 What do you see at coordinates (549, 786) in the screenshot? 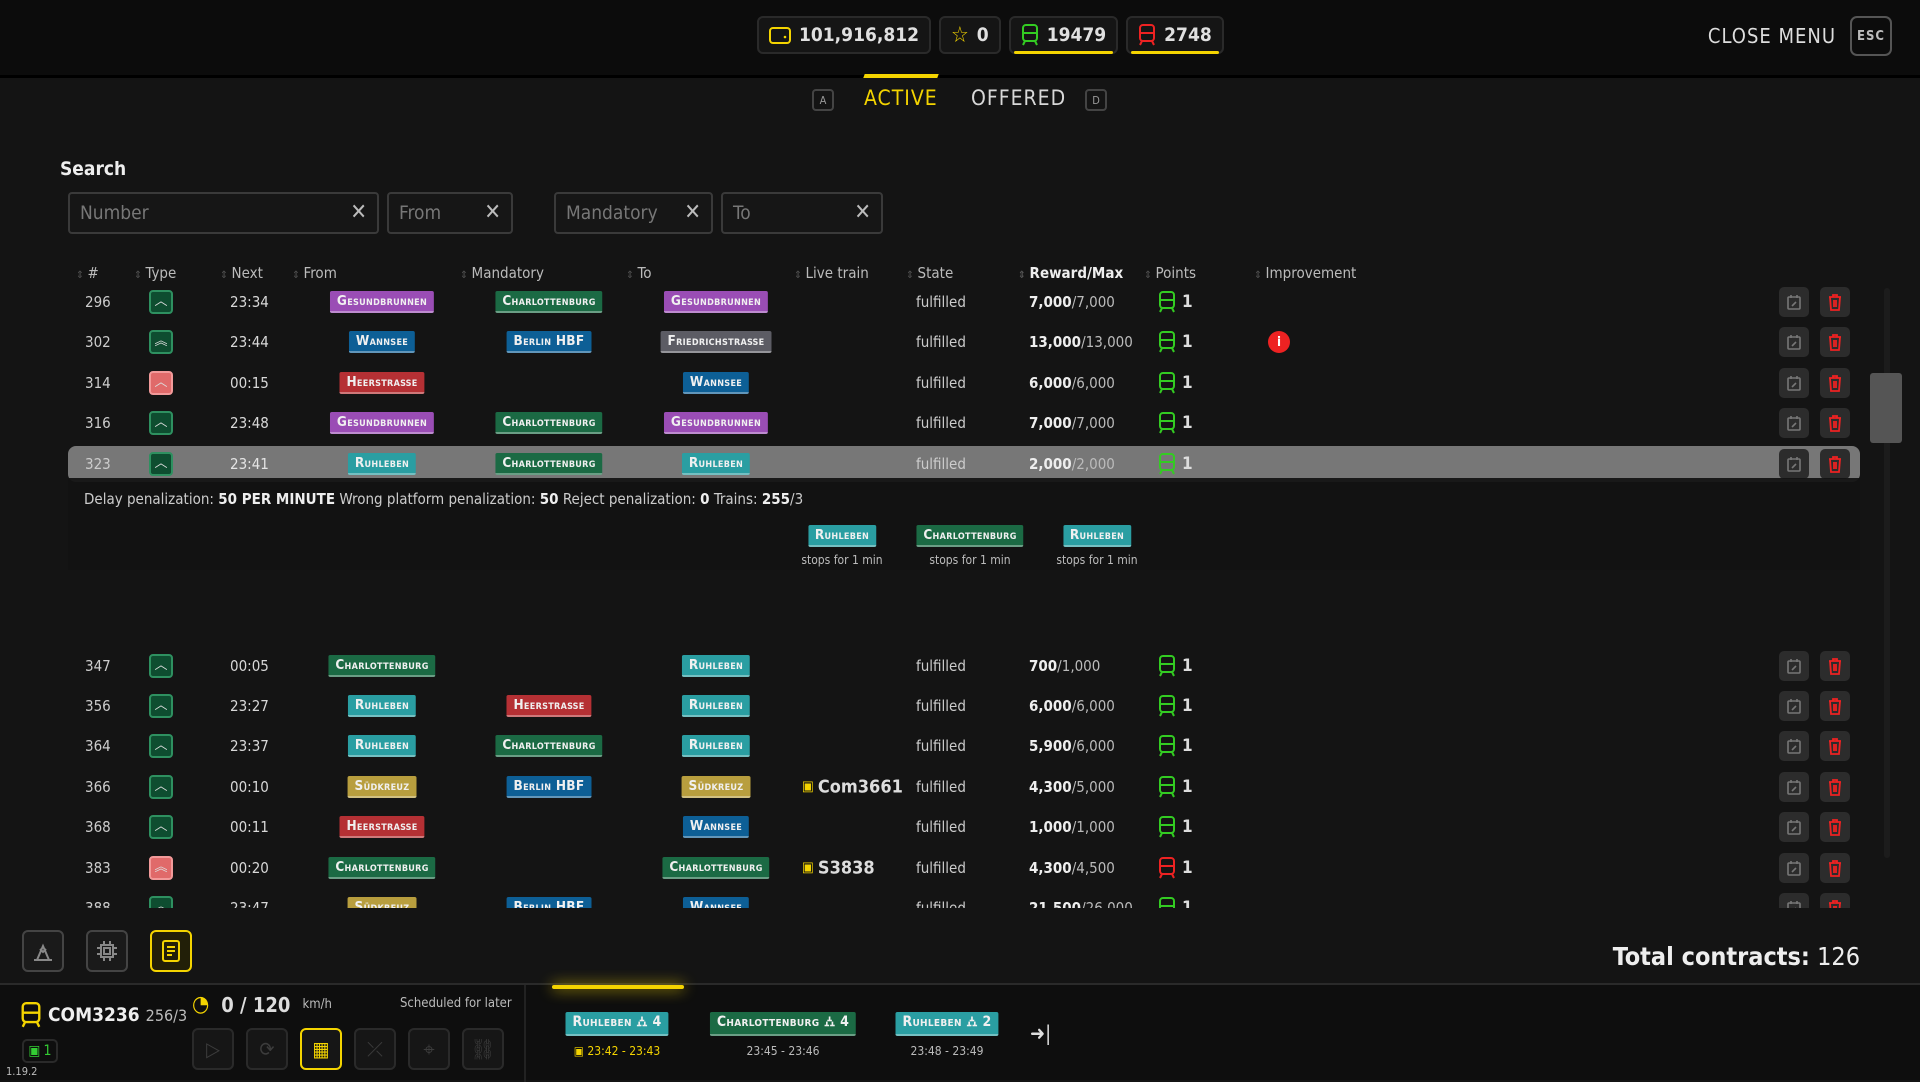
I see `mandatory-station: Berlin HBF` at bounding box center [549, 786].